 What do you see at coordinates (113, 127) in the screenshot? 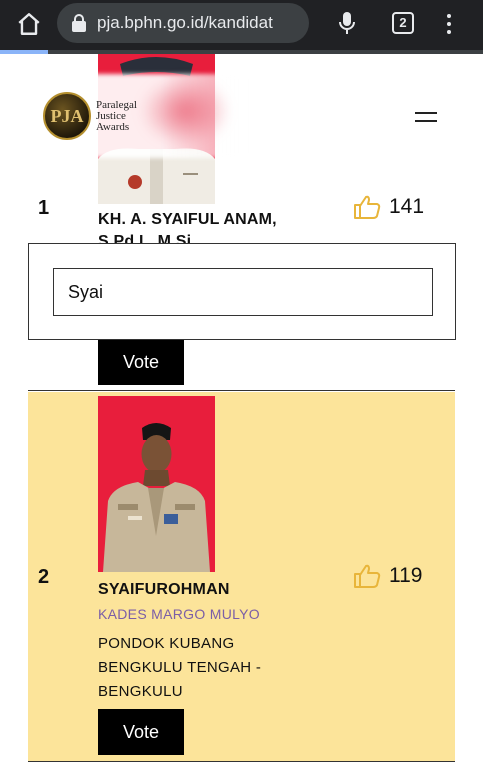
I see `logo-line: Awards` at bounding box center [113, 127].